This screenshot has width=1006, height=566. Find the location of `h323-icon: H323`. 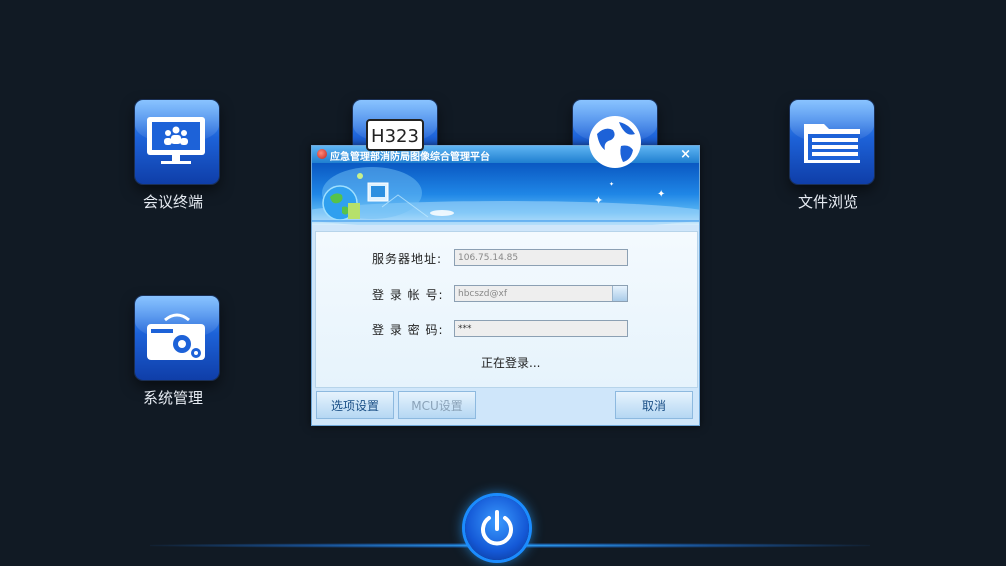

h323-icon: H323 is located at coordinates (395, 135).